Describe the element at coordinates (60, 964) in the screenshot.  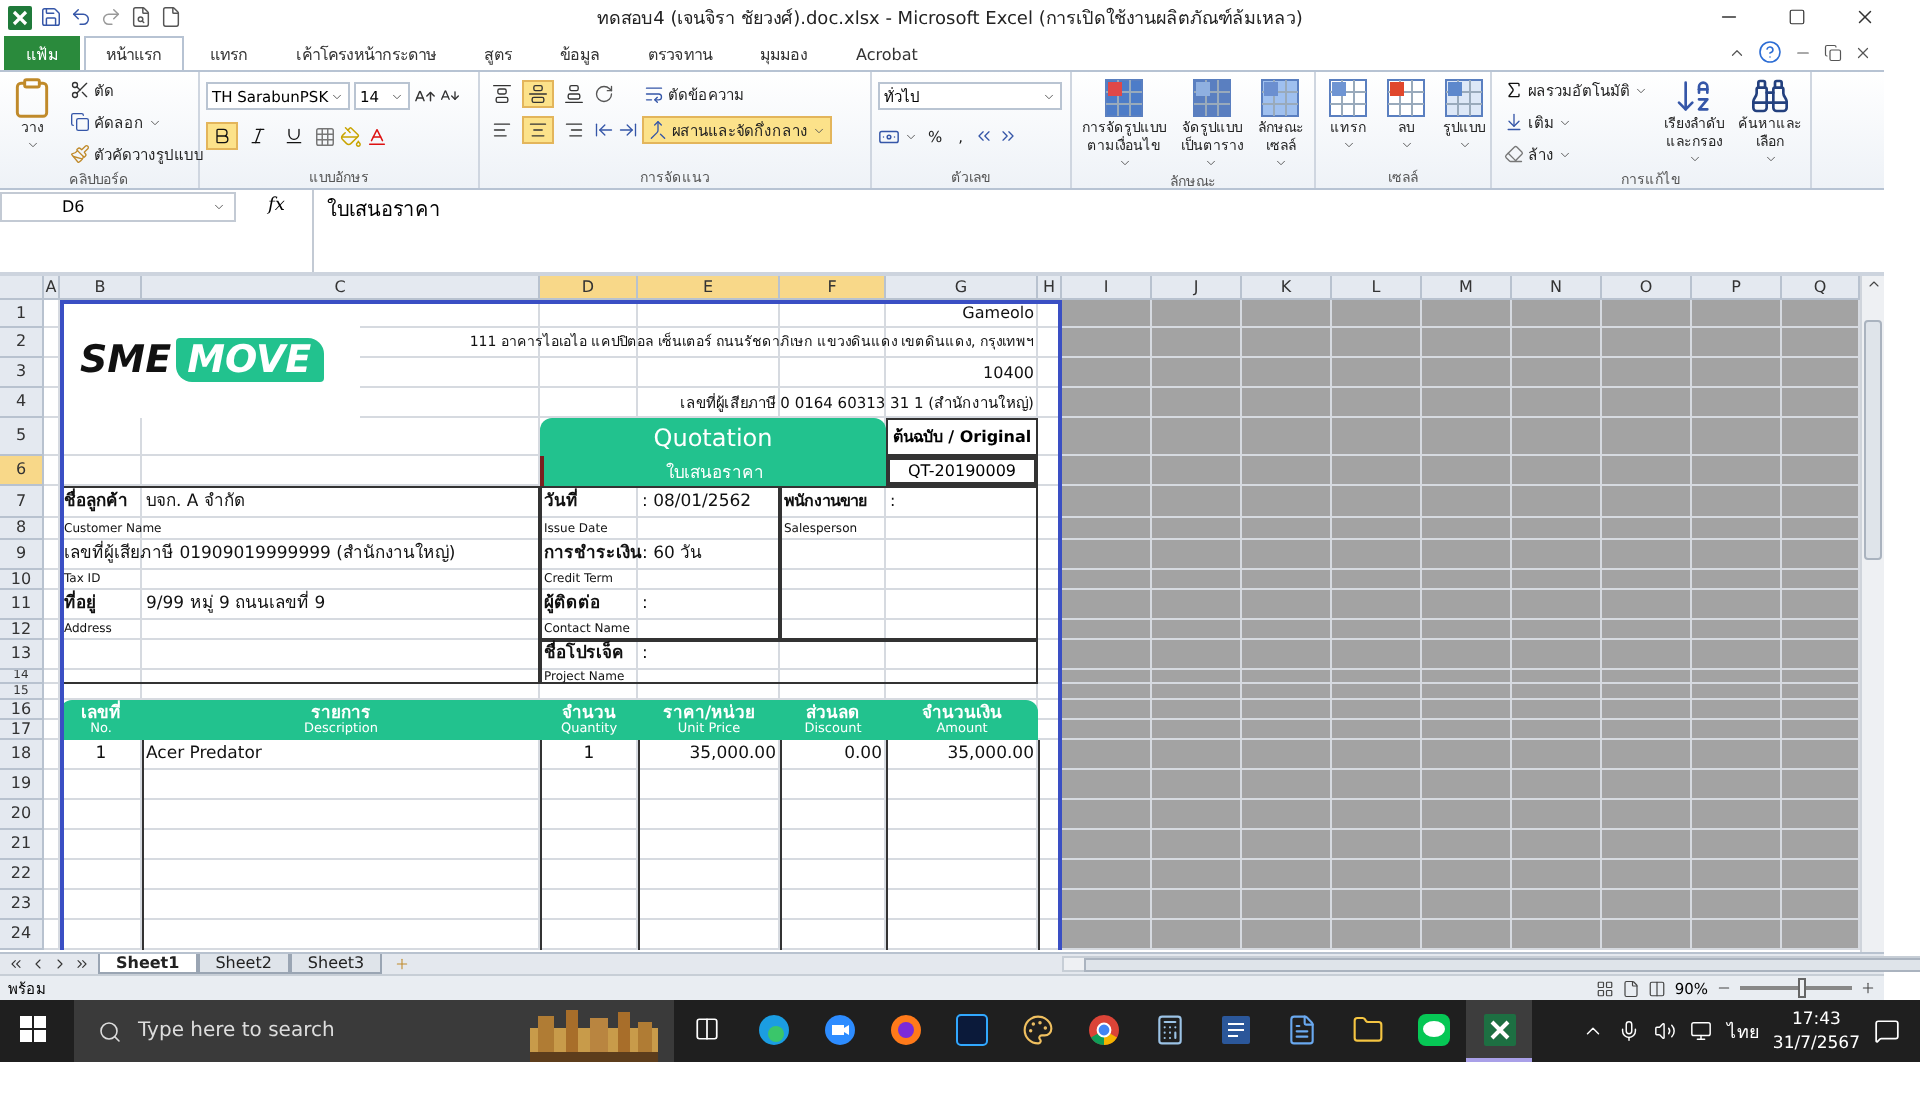
I see `next-sheet-icon` at that location.